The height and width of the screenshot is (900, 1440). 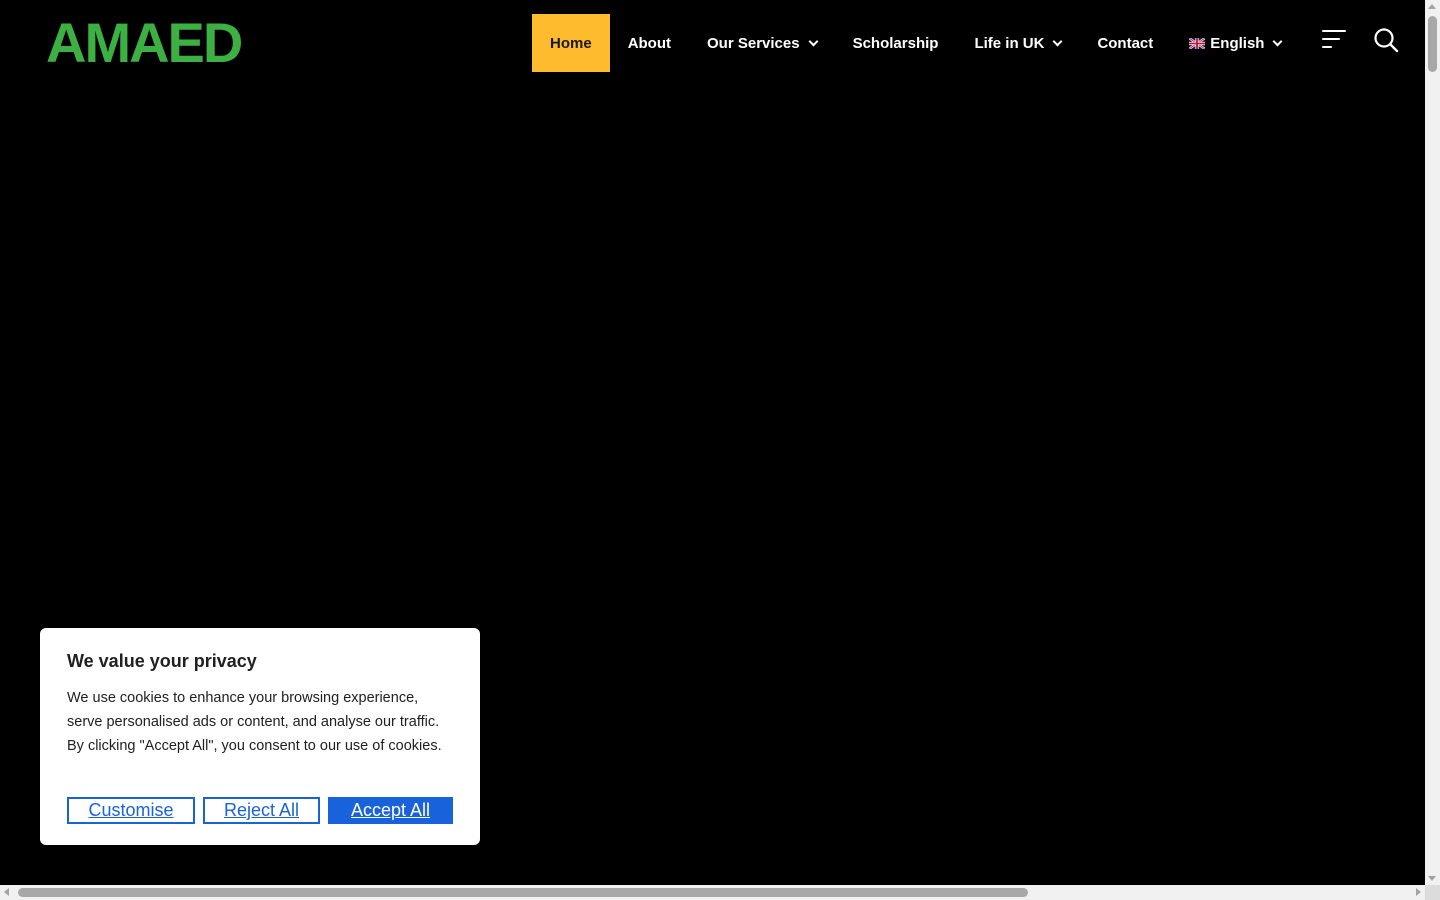 What do you see at coordinates (1432, 892) in the screenshot?
I see `scrollbar-corner` at bounding box center [1432, 892].